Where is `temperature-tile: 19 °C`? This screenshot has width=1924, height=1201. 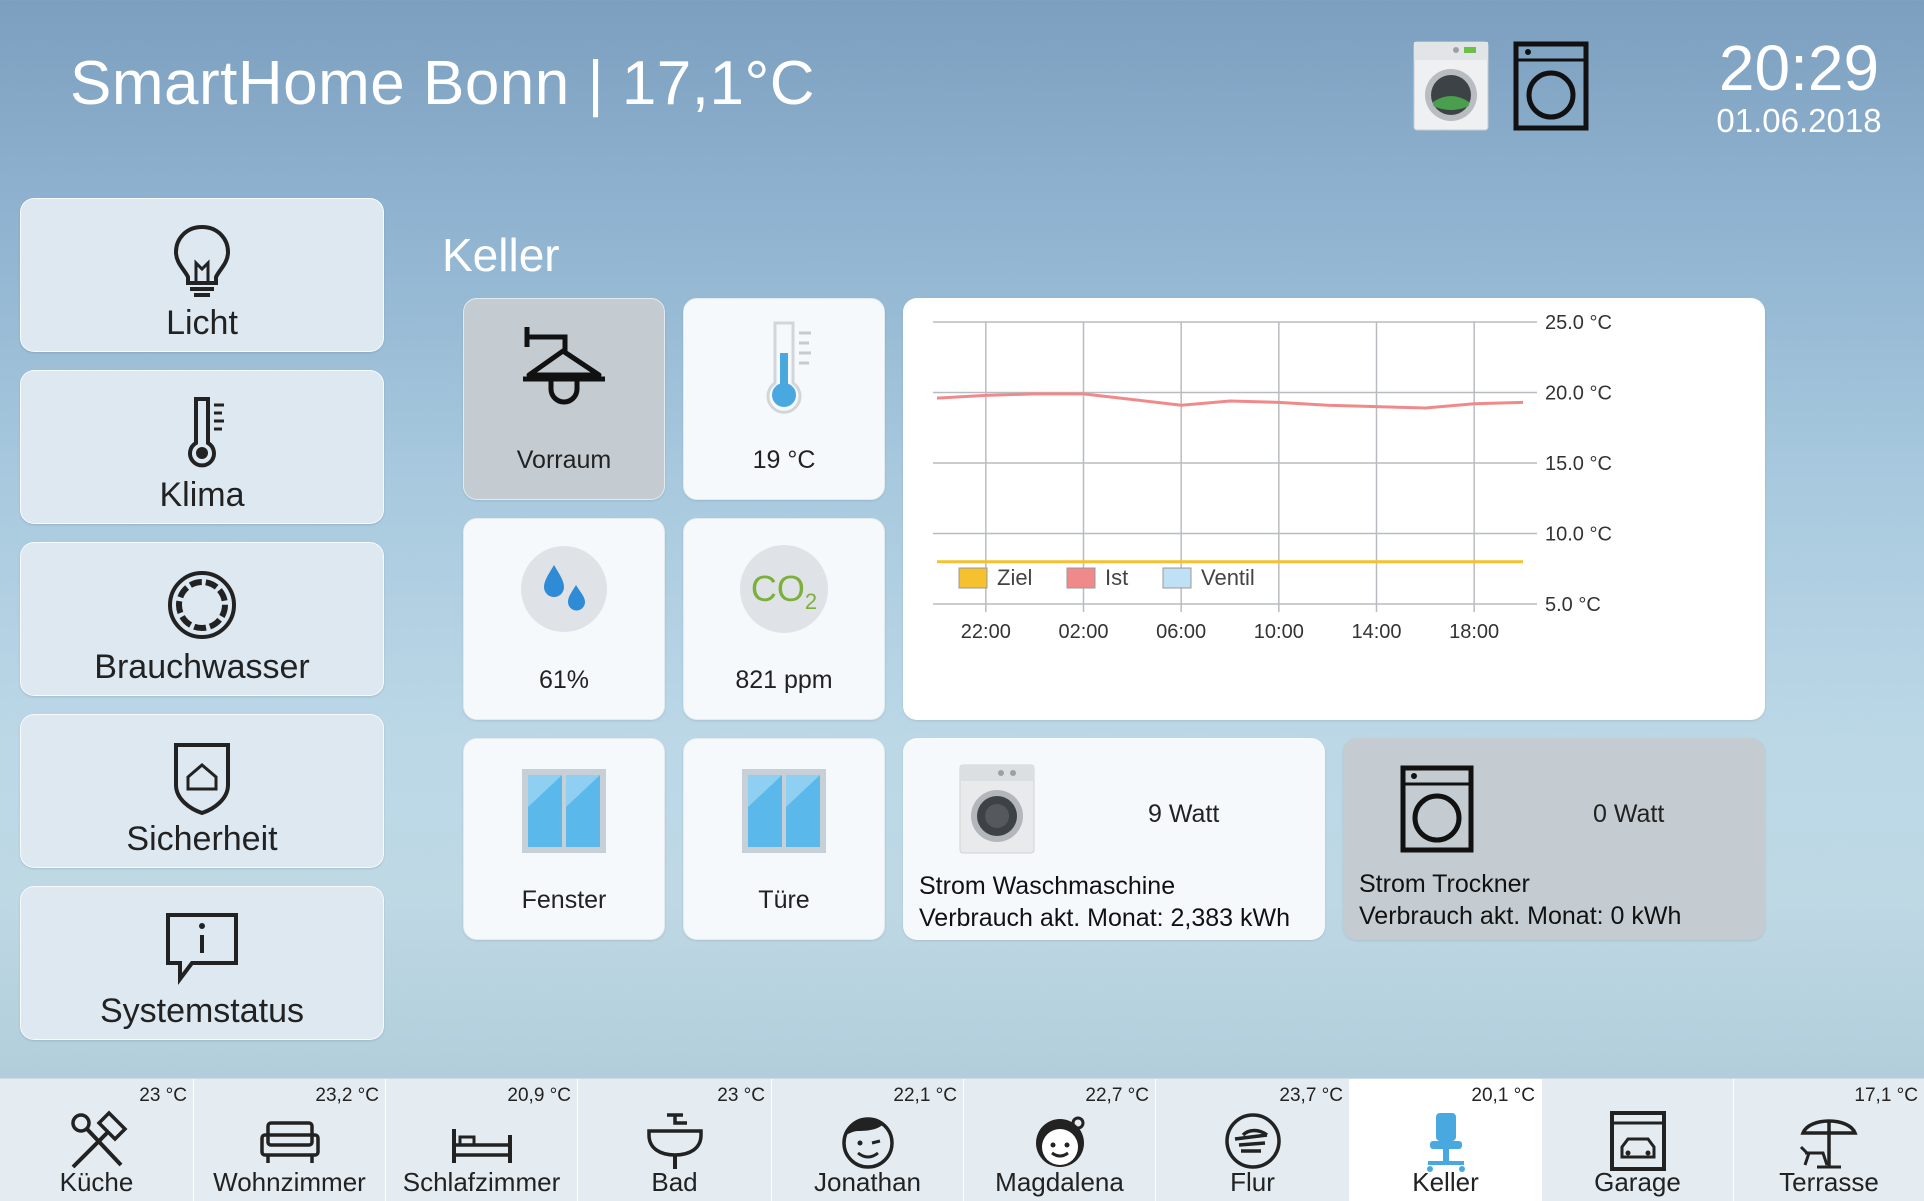 temperature-tile: 19 °C is located at coordinates (784, 399).